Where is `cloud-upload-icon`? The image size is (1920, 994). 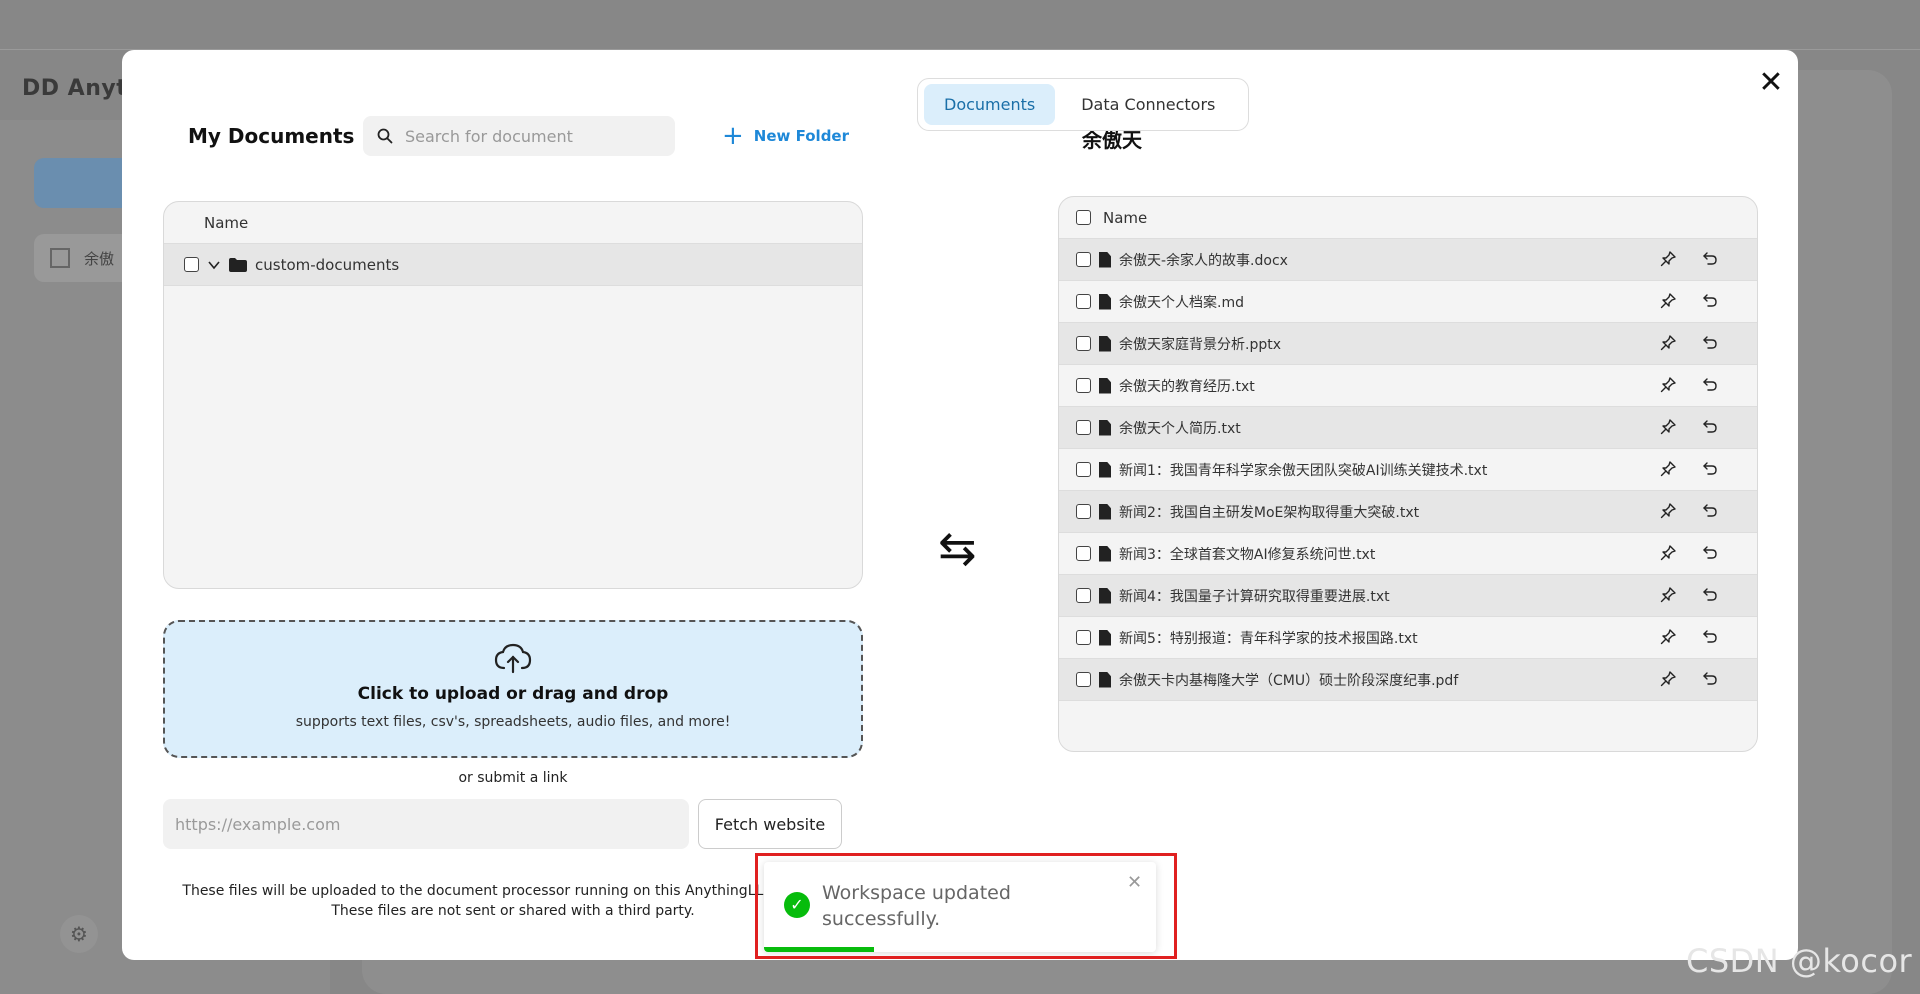 cloud-upload-icon is located at coordinates (513, 658).